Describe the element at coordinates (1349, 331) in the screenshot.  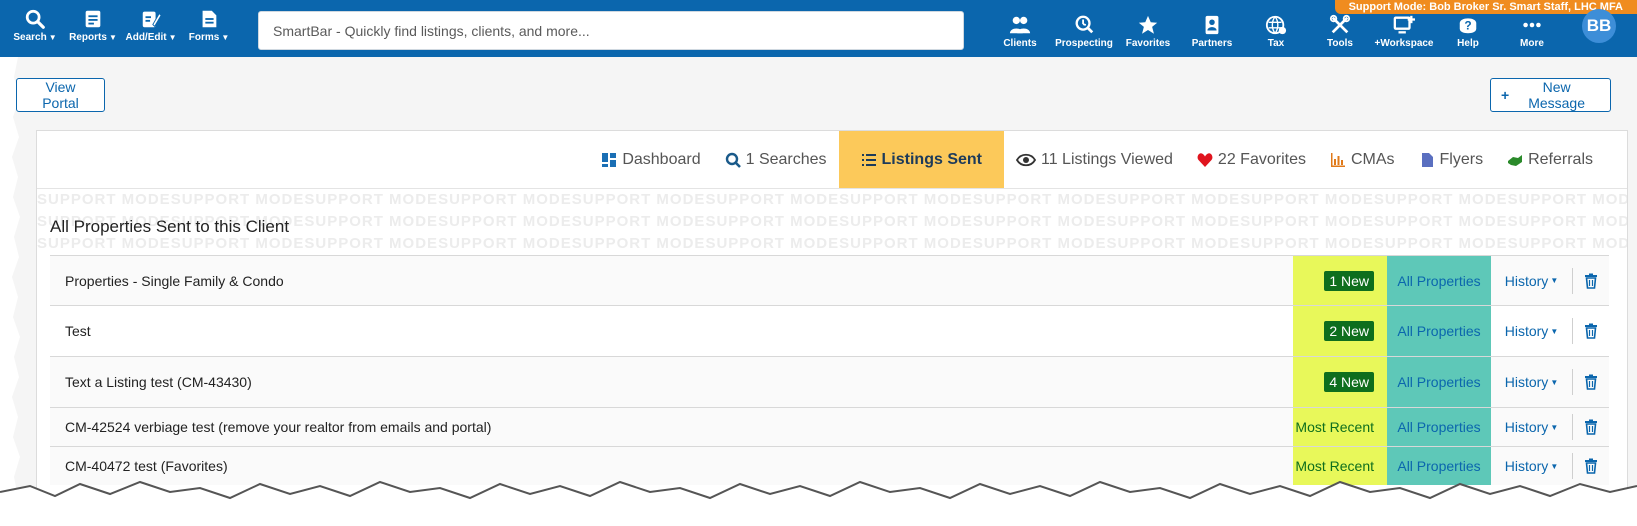
I see `status-badge: 2 New` at that location.